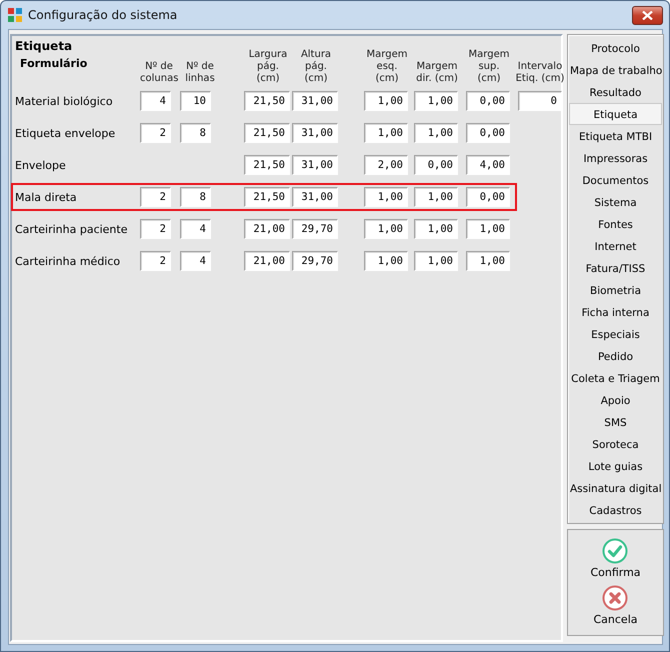 Image resolution: width=670 pixels, height=652 pixels. Describe the element at coordinates (43, 47) in the screenshot. I see `section-title: Etiqueta` at that location.